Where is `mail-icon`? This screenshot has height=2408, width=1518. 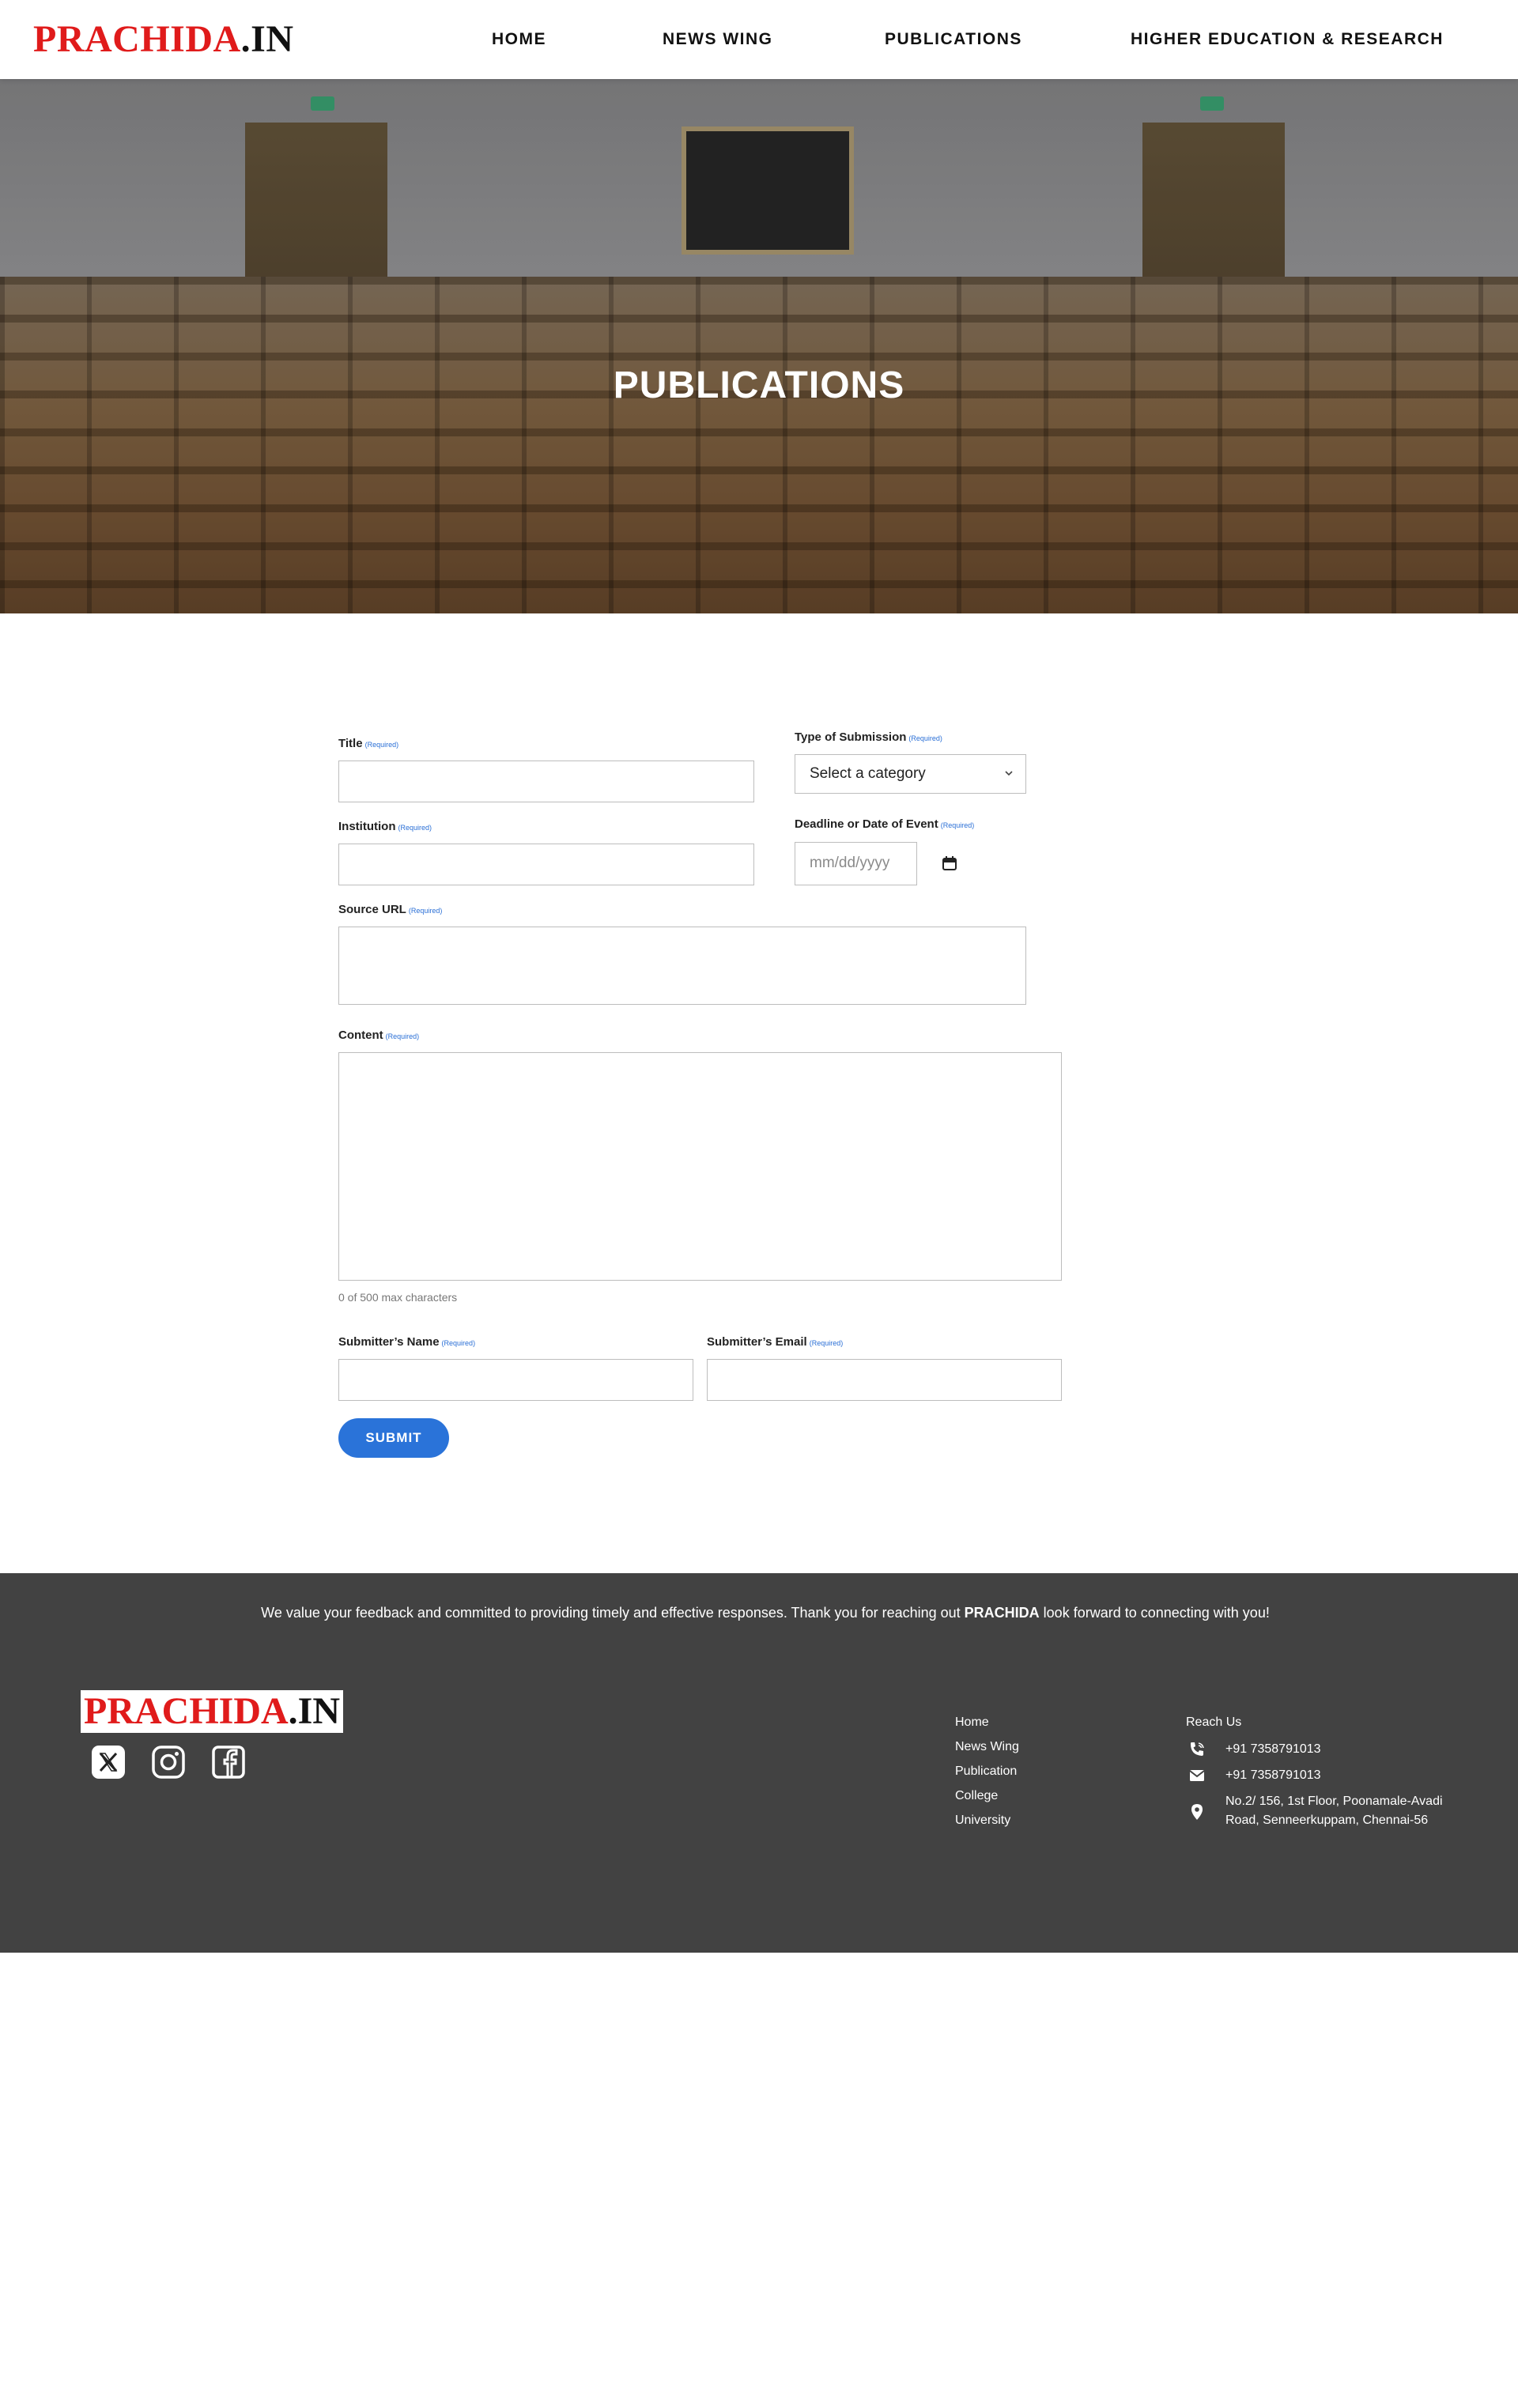 mail-icon is located at coordinates (1197, 1775).